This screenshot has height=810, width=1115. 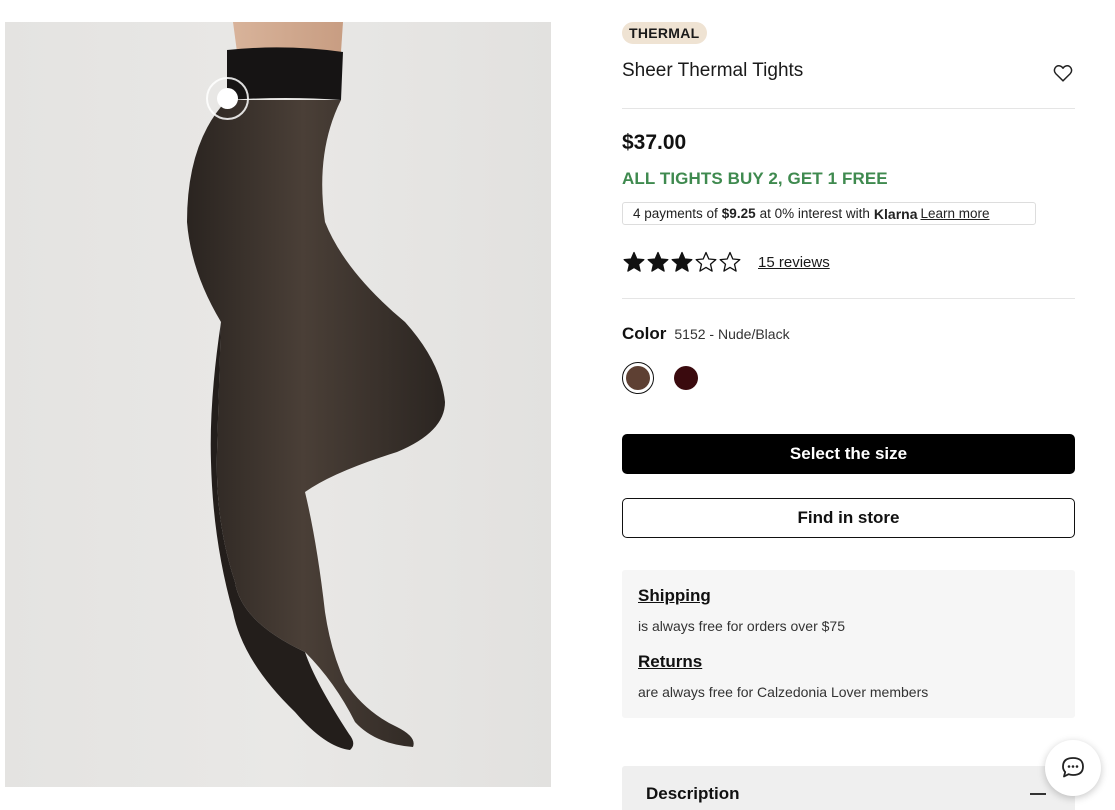 I want to click on shipping-text: is always free for orders over $75, so click(x=741, y=626).